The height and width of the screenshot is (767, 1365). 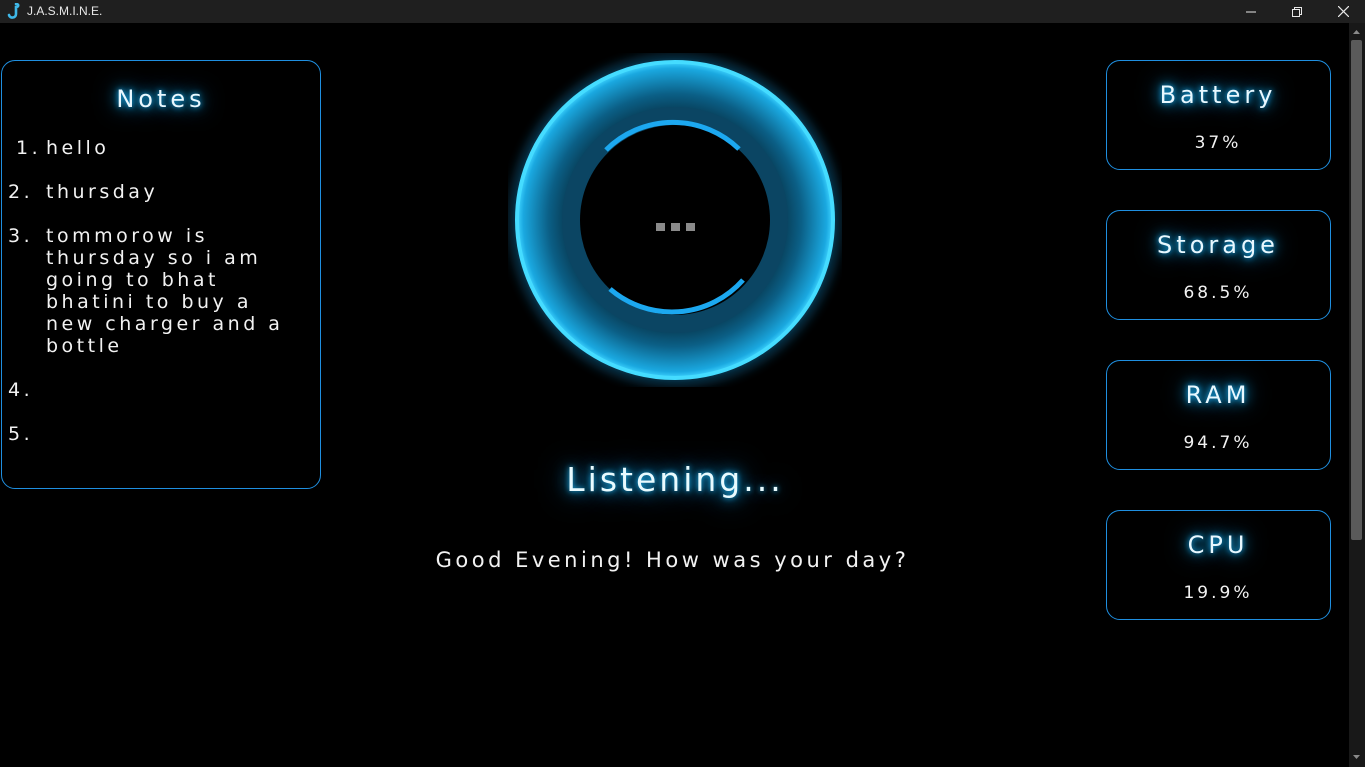 What do you see at coordinates (1218, 565) in the screenshot?
I see `cpu-card: CPU 19.9%` at bounding box center [1218, 565].